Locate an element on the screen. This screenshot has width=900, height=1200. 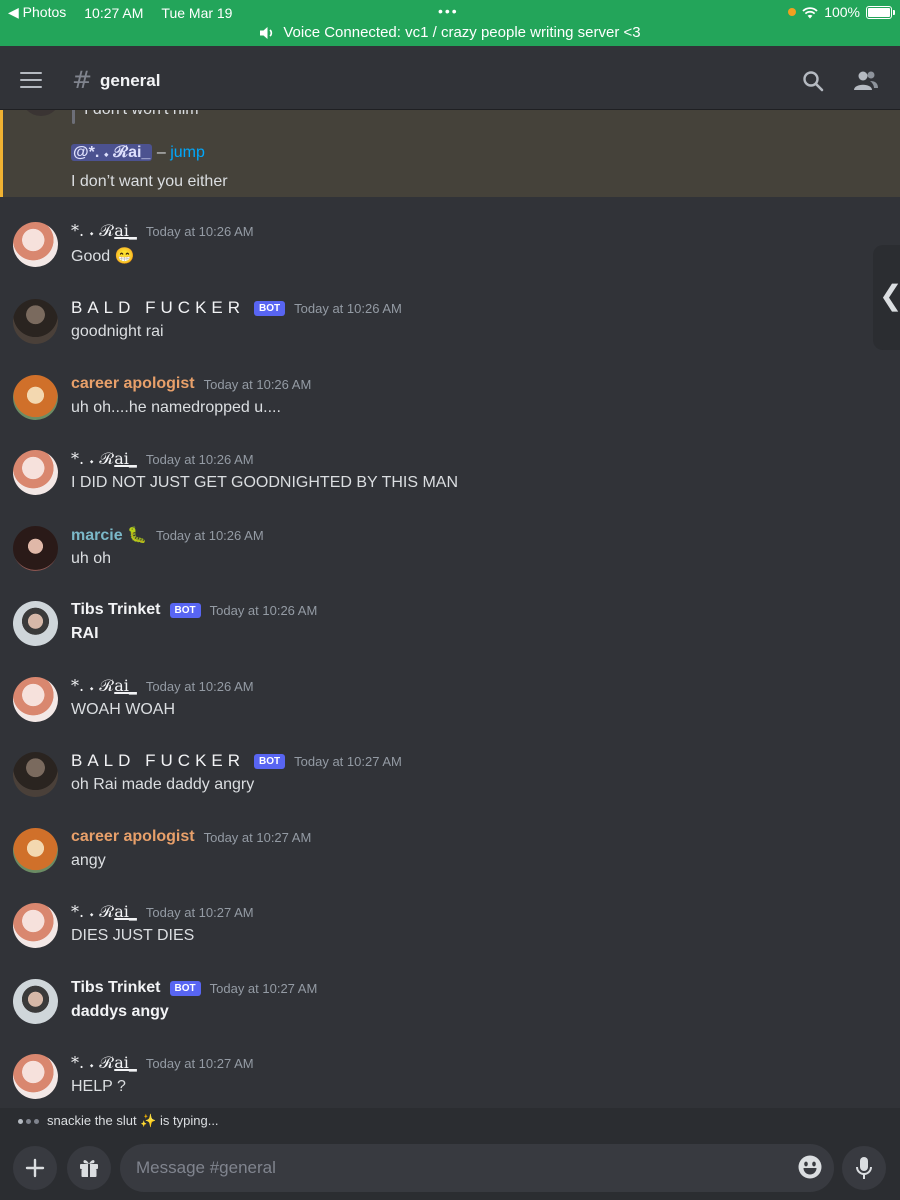
message: Tibs Trinket BOT Today at 10:26 AM RAI is located at coordinates (450, 634).